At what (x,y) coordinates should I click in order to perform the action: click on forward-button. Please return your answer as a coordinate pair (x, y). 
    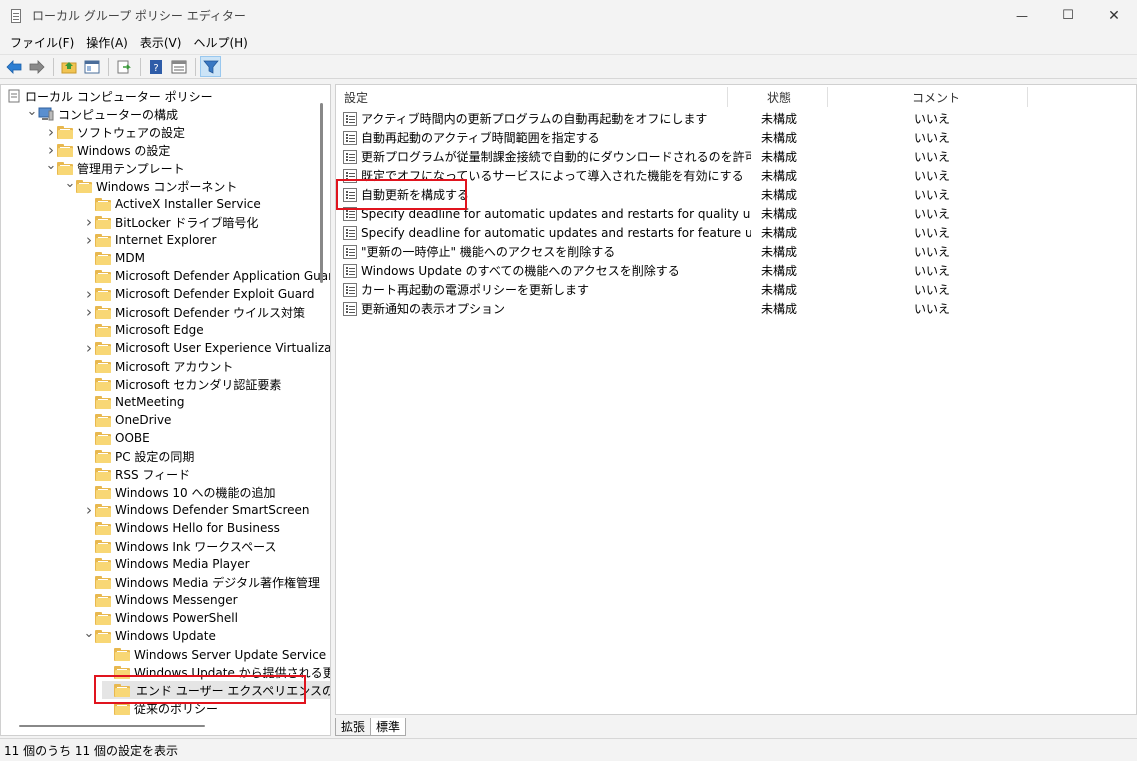
    Looking at the image, I should click on (36, 66).